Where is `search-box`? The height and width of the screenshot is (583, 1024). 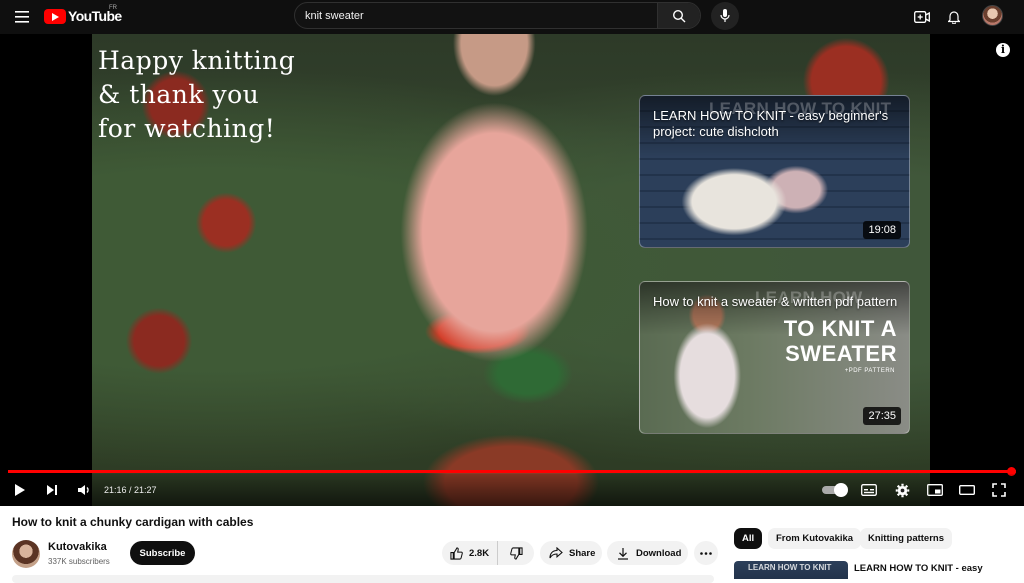
search-box is located at coordinates (497, 15).